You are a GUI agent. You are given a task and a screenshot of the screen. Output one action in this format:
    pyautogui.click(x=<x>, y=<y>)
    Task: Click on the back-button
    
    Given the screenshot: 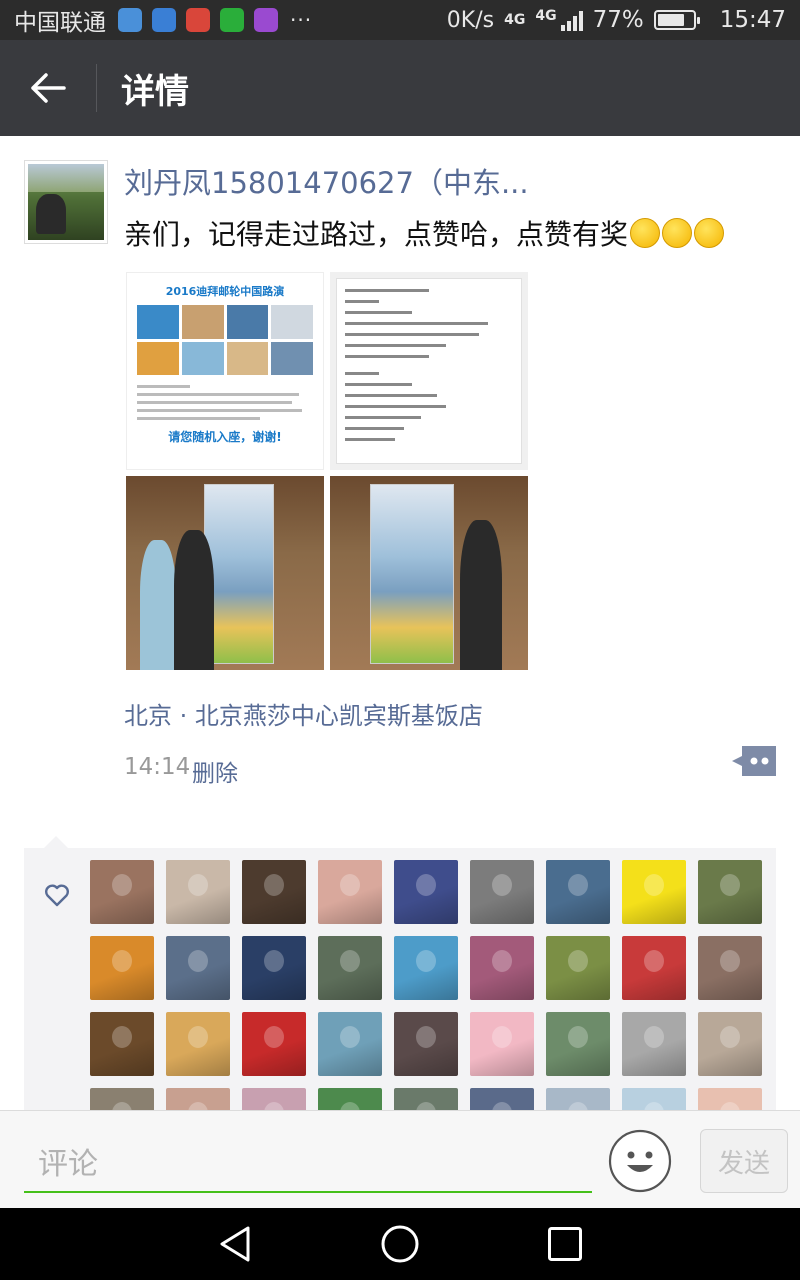 What is the action you would take?
    pyautogui.click(x=48, y=88)
    